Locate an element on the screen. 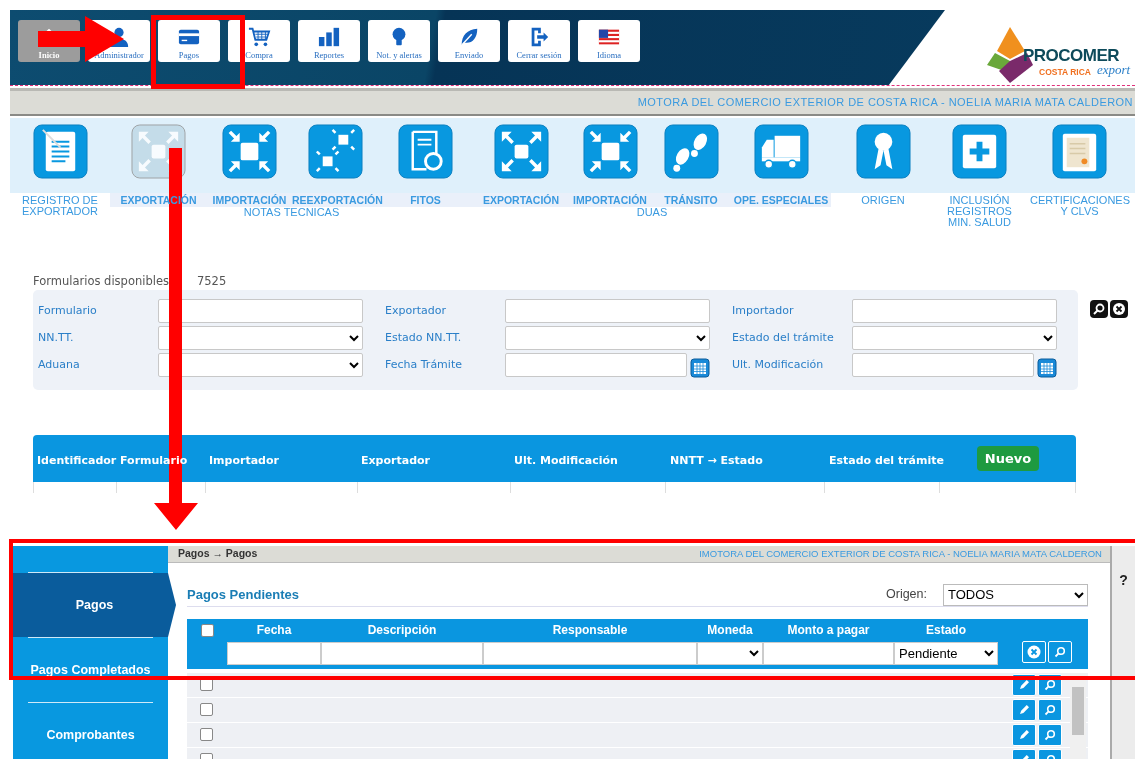 The width and height of the screenshot is (1135, 759). bar-chart-icon is located at coordinates (329, 36).